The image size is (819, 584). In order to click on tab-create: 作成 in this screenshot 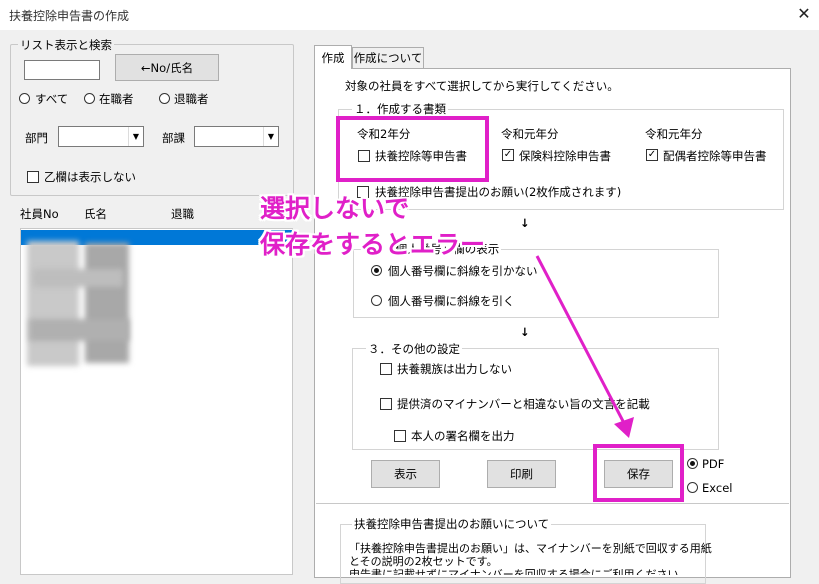, I will do `click(333, 57)`.